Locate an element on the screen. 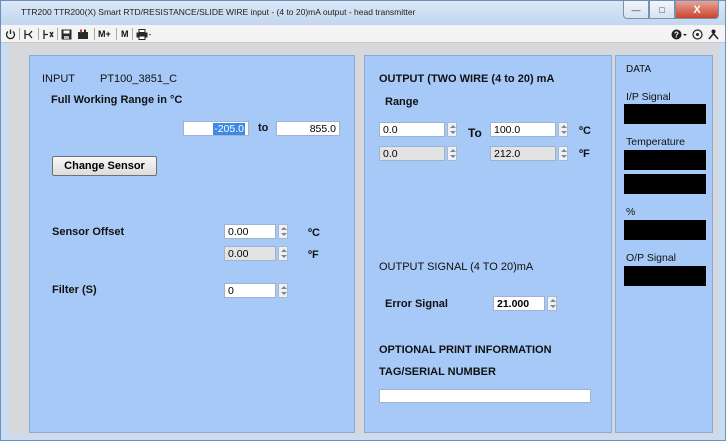 This screenshot has width=726, height=441. output-low-c-spinner is located at coordinates (452, 129).